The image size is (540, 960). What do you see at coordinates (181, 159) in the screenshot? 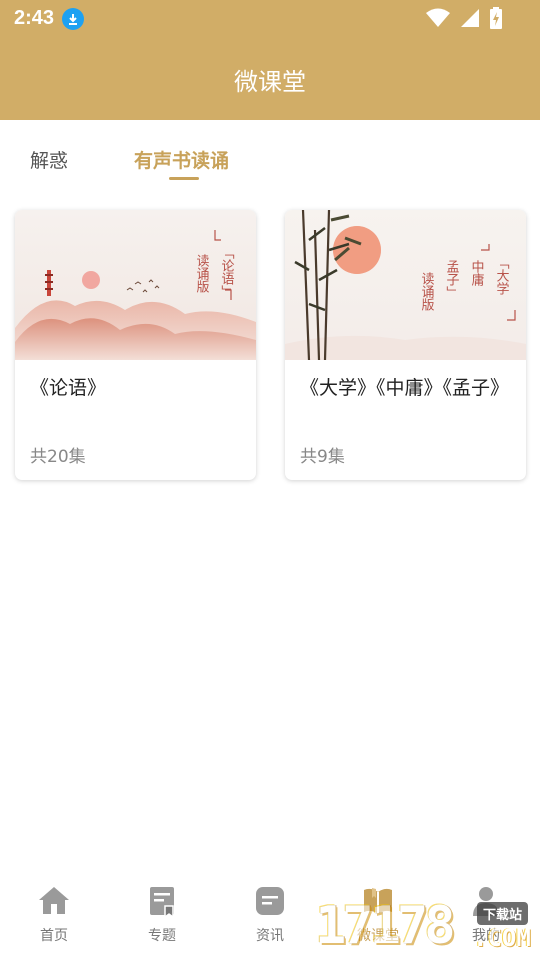
I see `tab-audiobook: 有声书读诵` at bounding box center [181, 159].